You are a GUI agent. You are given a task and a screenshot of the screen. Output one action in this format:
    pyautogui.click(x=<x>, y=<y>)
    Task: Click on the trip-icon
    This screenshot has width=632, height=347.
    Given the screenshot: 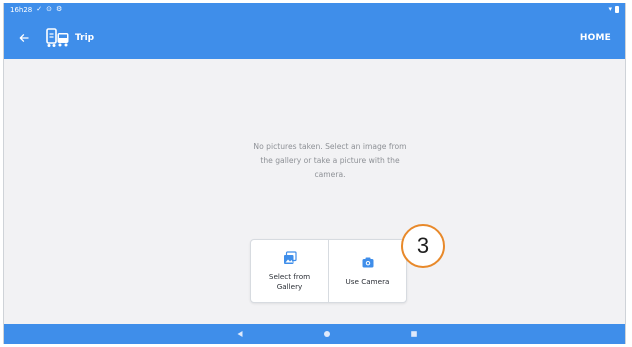 What is the action you would take?
    pyautogui.click(x=58, y=38)
    